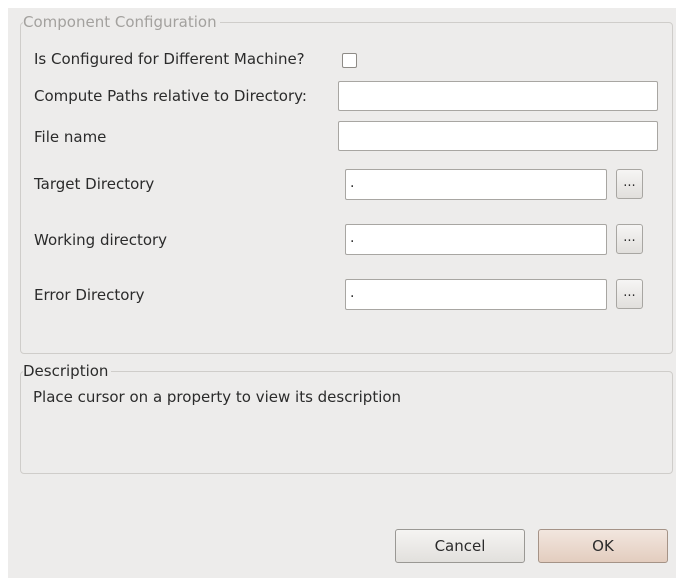  What do you see at coordinates (476, 184) in the screenshot?
I see `target-directory-input: .` at bounding box center [476, 184].